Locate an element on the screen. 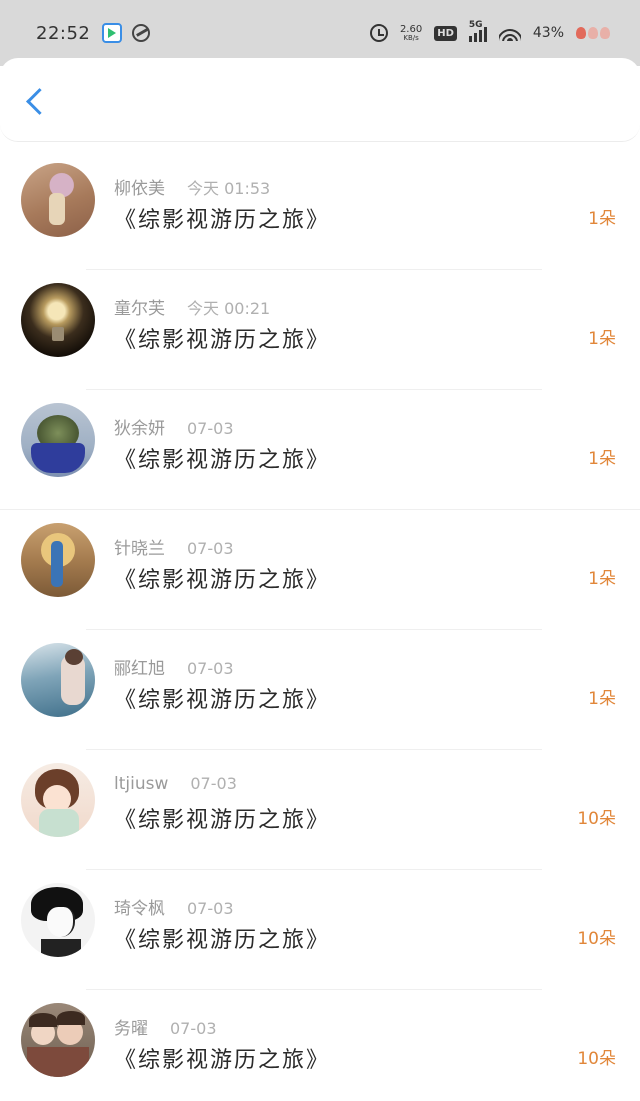 The image size is (640, 1101). network-type-label: 5G is located at coordinates (475, 25).